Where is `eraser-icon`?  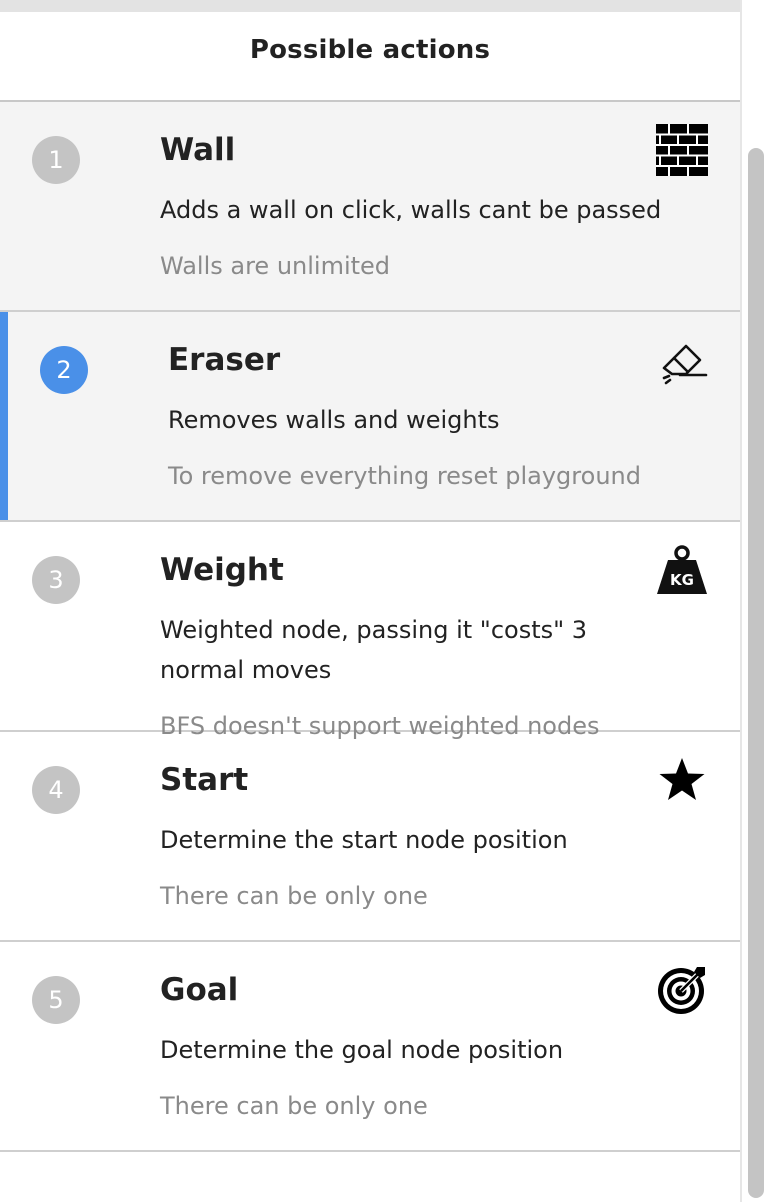 eraser-icon is located at coordinates (685, 364).